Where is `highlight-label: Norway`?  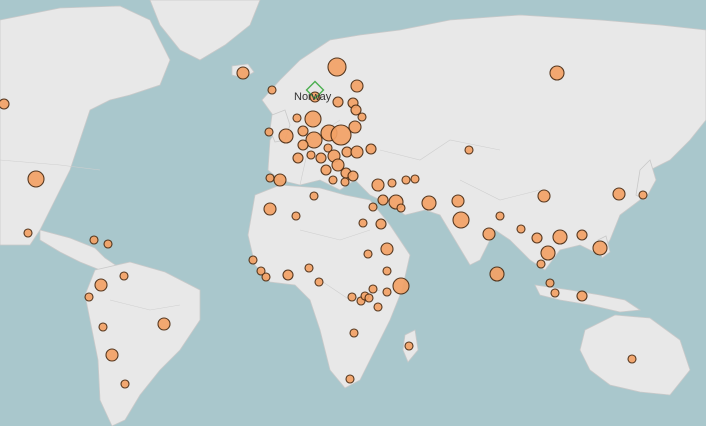
highlight-label: Norway is located at coordinates (313, 97).